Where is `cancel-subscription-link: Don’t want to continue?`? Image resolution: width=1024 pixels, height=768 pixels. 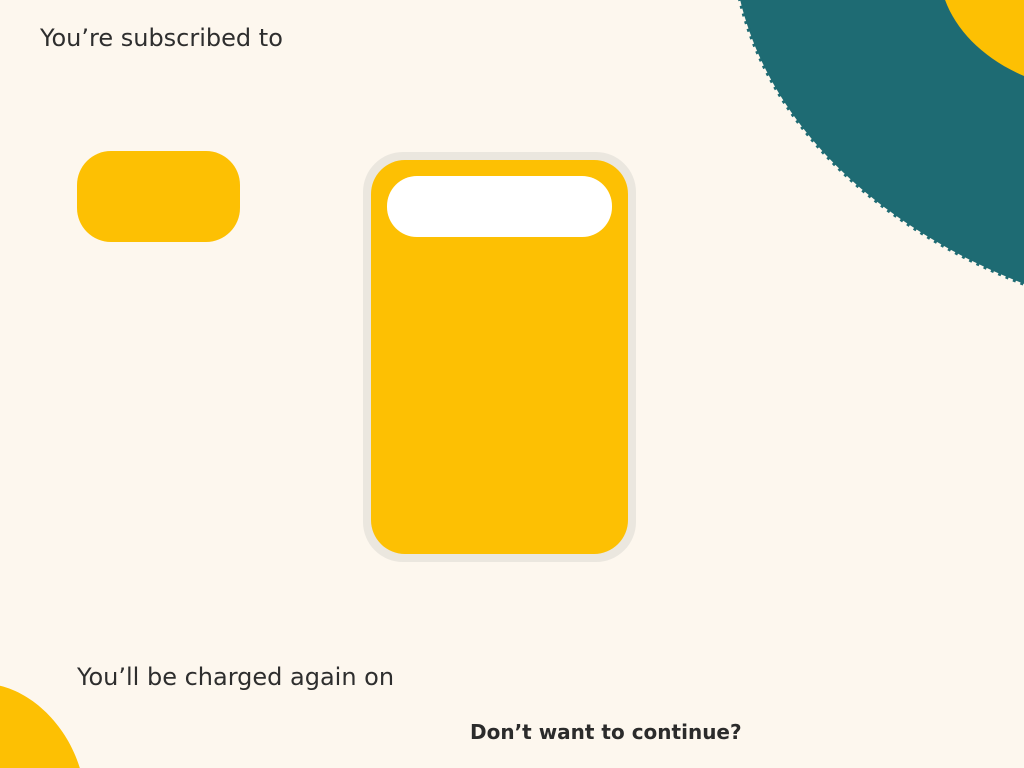 cancel-subscription-link: Don’t want to continue? is located at coordinates (606, 732).